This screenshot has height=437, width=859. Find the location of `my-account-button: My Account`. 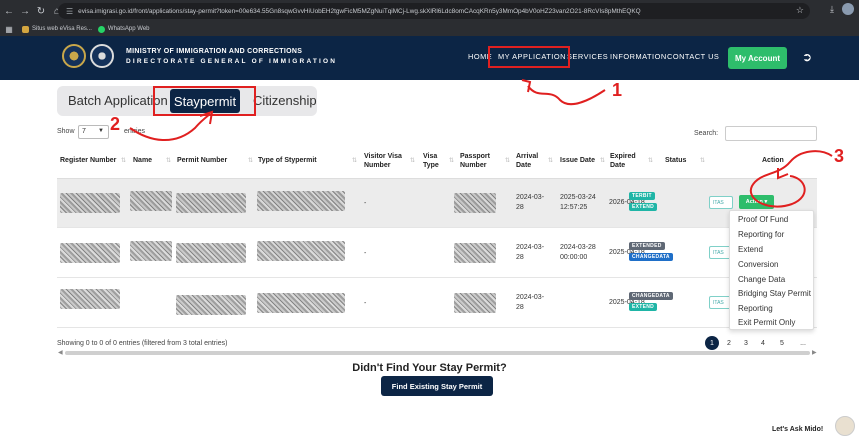

my-account-button: My Account is located at coordinates (757, 58).